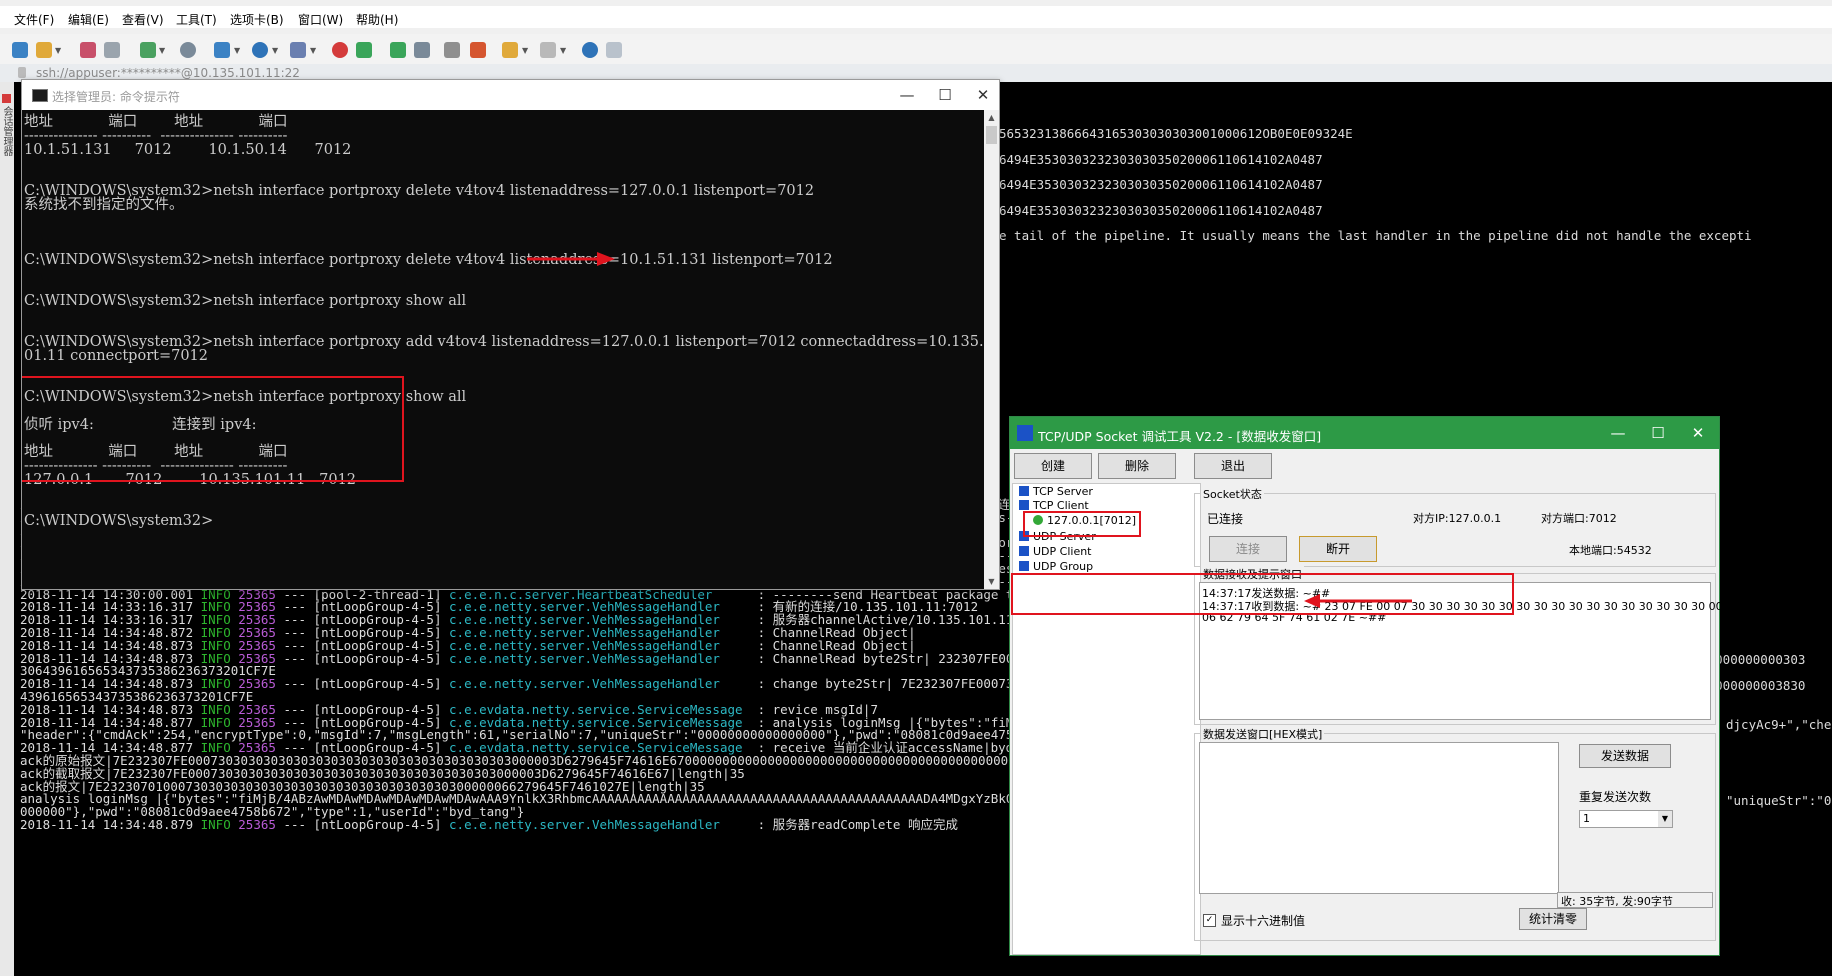  What do you see at coordinates (1338, 549) in the screenshot?
I see `disconnect-button: 断开` at bounding box center [1338, 549].